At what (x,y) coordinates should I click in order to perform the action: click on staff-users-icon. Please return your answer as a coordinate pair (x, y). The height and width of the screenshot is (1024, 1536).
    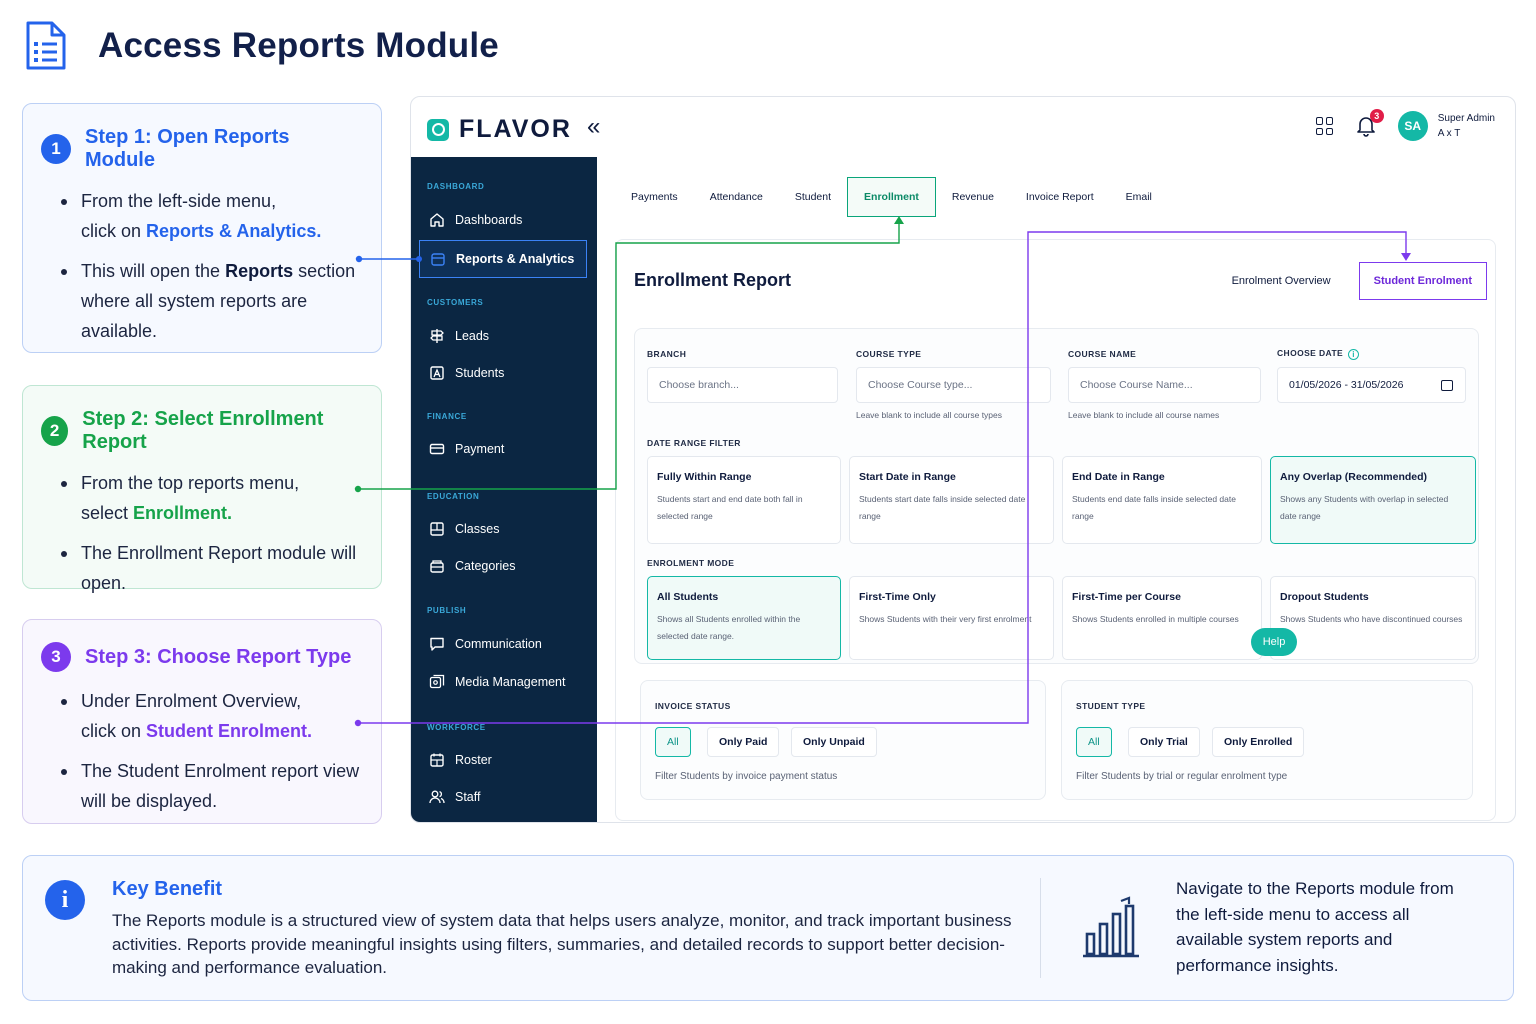
    Looking at the image, I should click on (437, 797).